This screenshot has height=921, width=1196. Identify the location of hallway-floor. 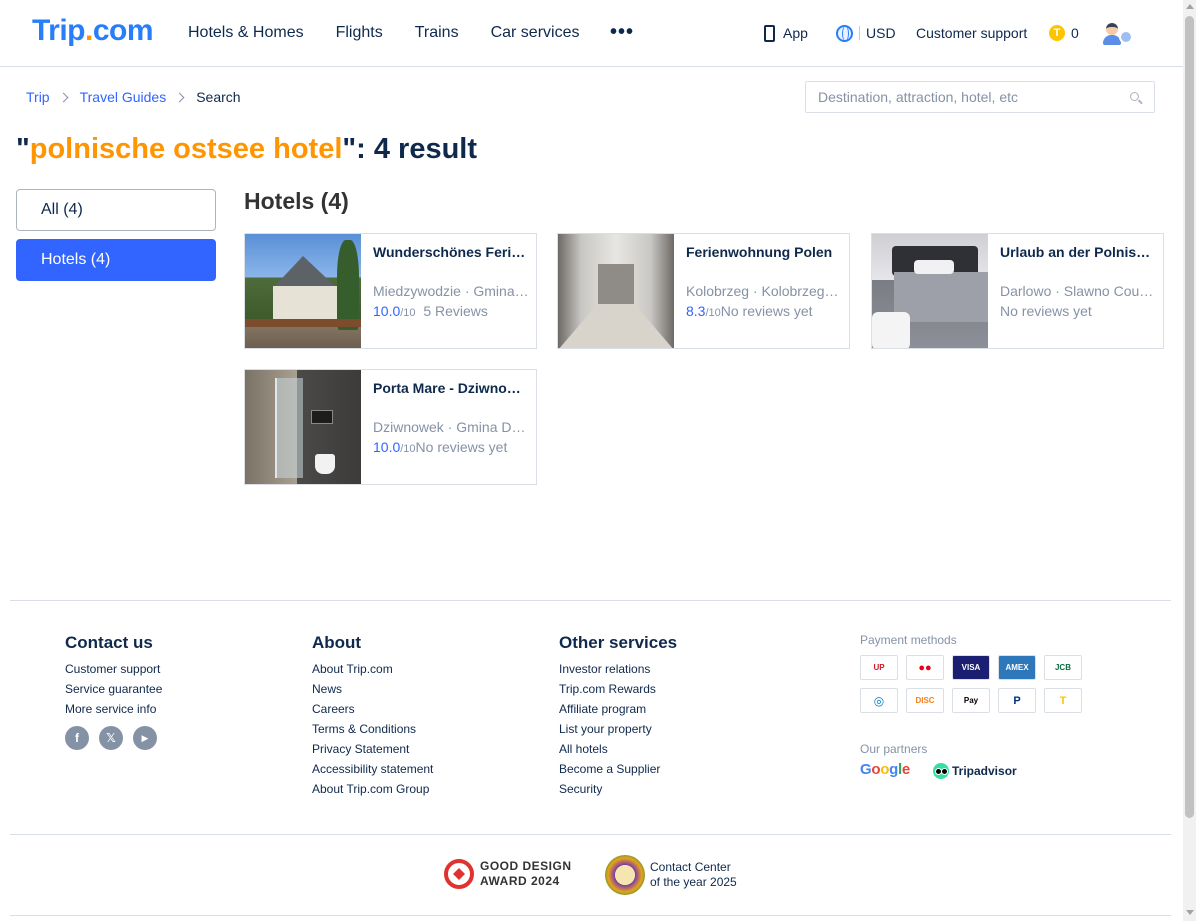
(616, 326).